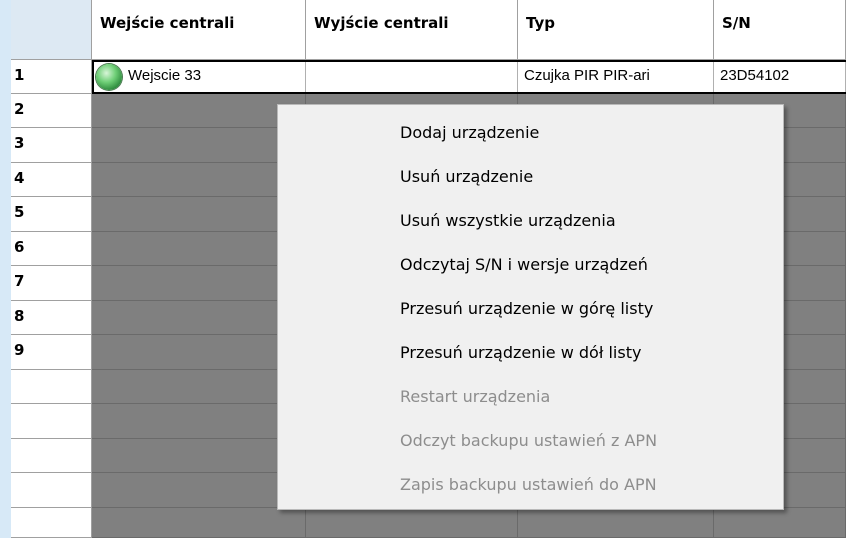  I want to click on grid-corner-header, so click(51, 30).